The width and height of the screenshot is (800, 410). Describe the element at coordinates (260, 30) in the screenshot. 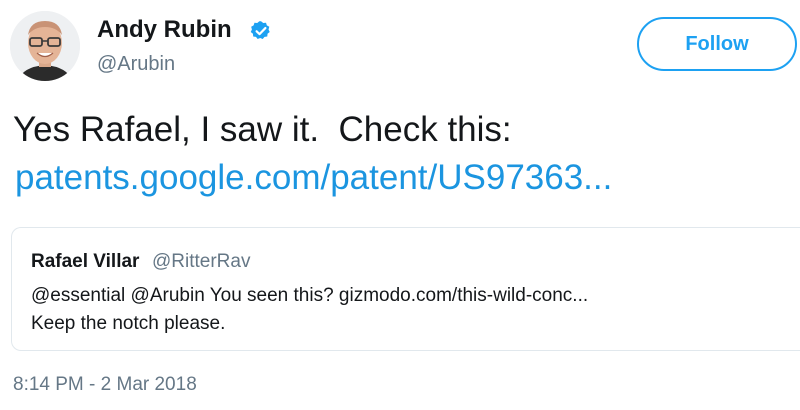

I see `verified-badge-icon` at that location.